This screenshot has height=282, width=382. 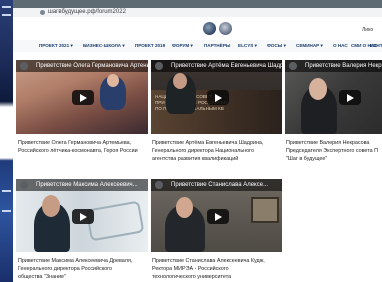 I want to click on caption-line: Приветствие Валерия Некрасова, so click(x=328, y=143).